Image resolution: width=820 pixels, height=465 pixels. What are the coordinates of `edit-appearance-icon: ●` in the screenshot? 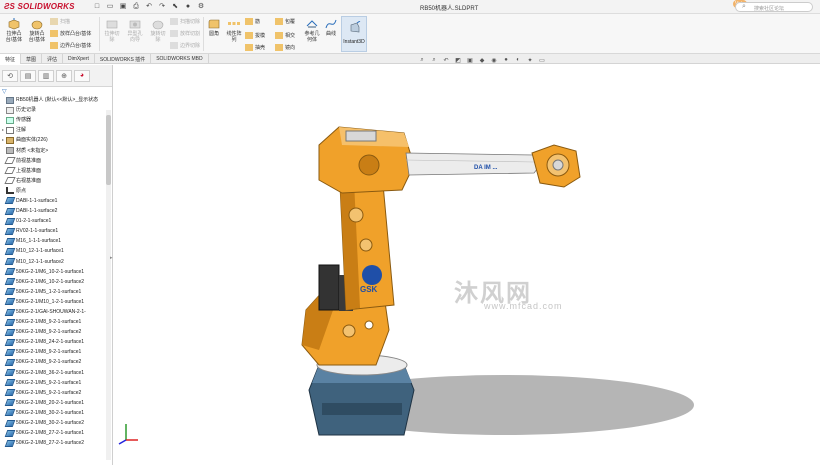 It's located at (506, 60).